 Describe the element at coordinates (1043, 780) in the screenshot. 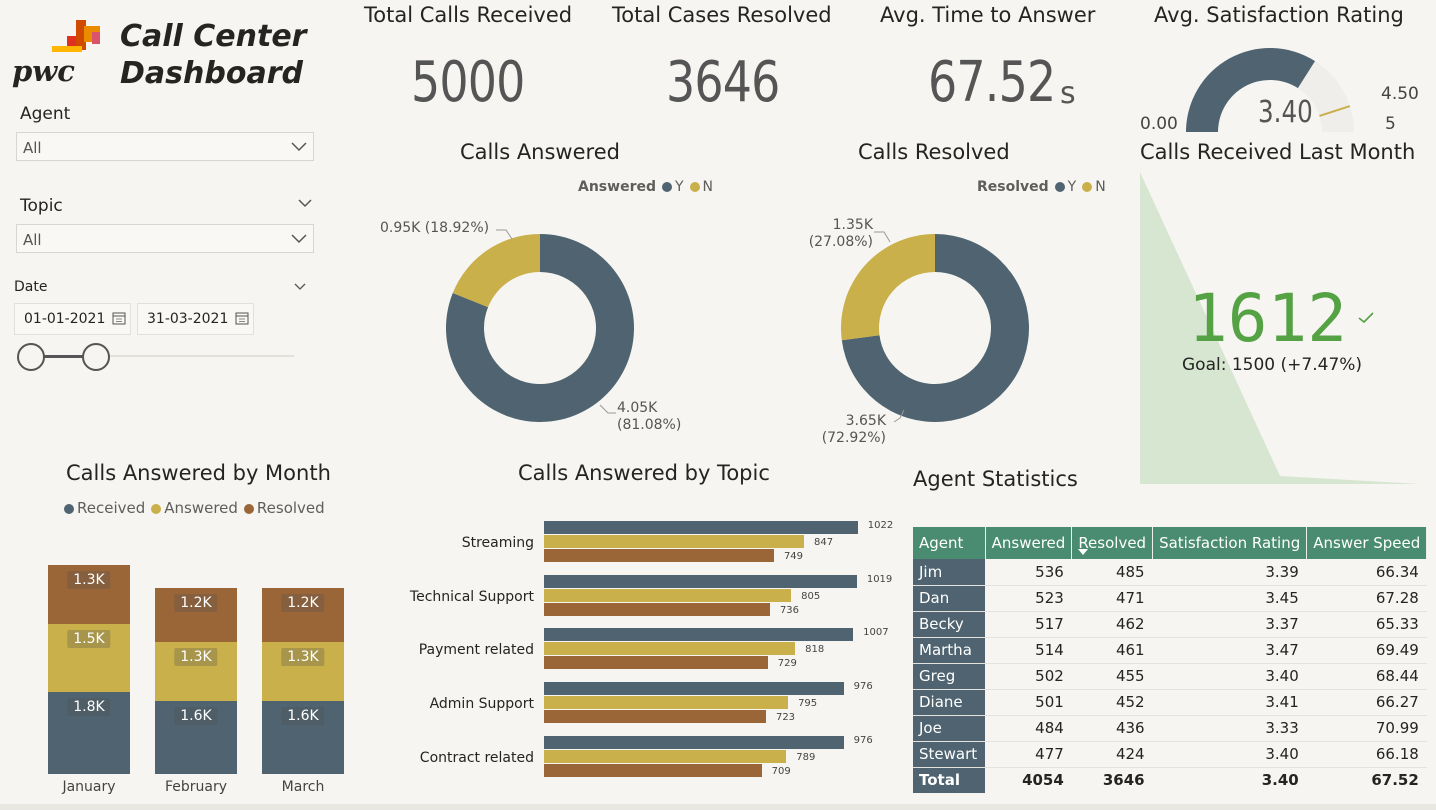

I see `total-answered: 4054` at that location.